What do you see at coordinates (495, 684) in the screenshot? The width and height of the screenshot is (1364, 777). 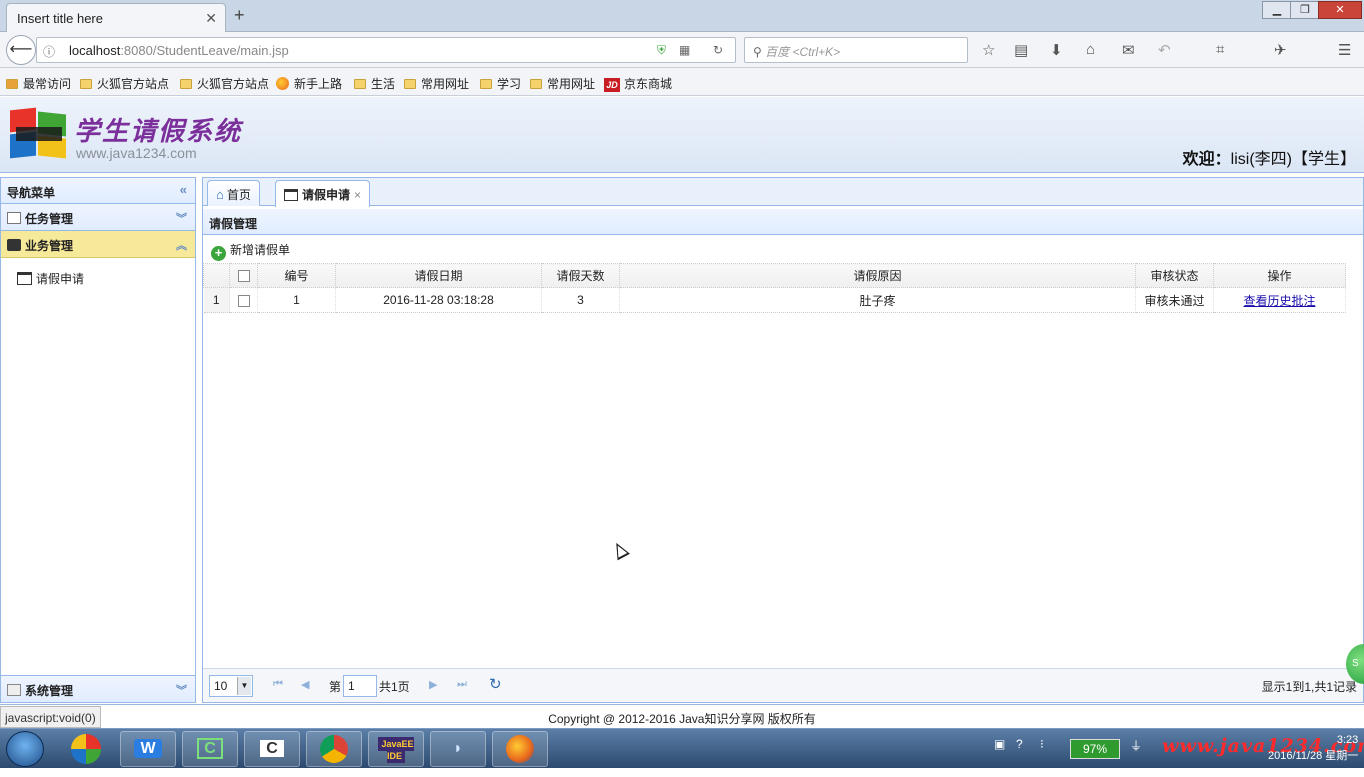 I see `refresh-icon: ↻` at bounding box center [495, 684].